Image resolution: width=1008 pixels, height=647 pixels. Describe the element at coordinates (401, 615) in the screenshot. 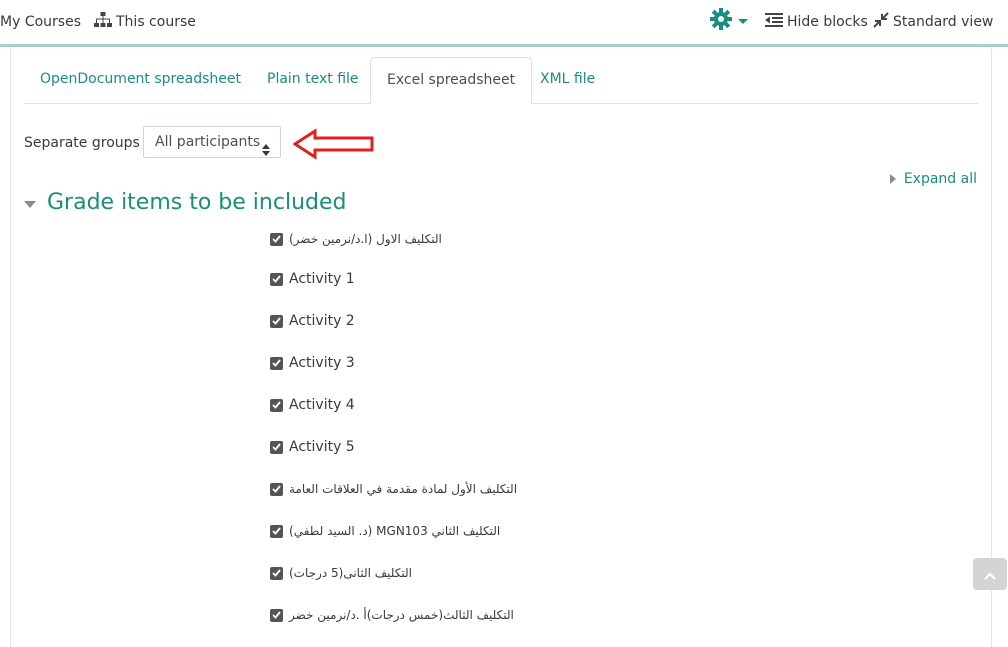

I see `grade-item-label: التكليف الثالث(خمس درجات)أ .د/نرمين خضر` at that location.